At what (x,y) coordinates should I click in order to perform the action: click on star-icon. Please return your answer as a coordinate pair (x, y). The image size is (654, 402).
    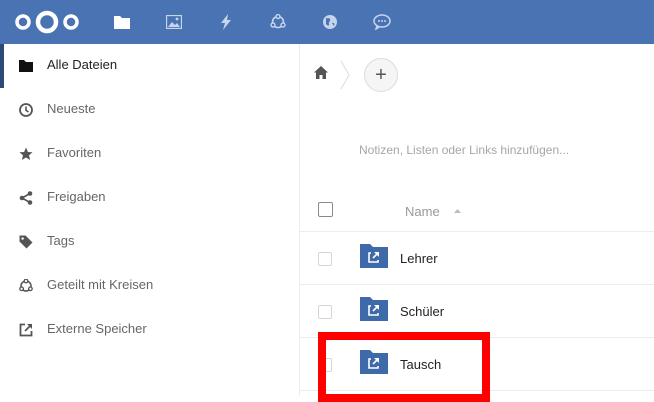
    Looking at the image, I should click on (26, 154).